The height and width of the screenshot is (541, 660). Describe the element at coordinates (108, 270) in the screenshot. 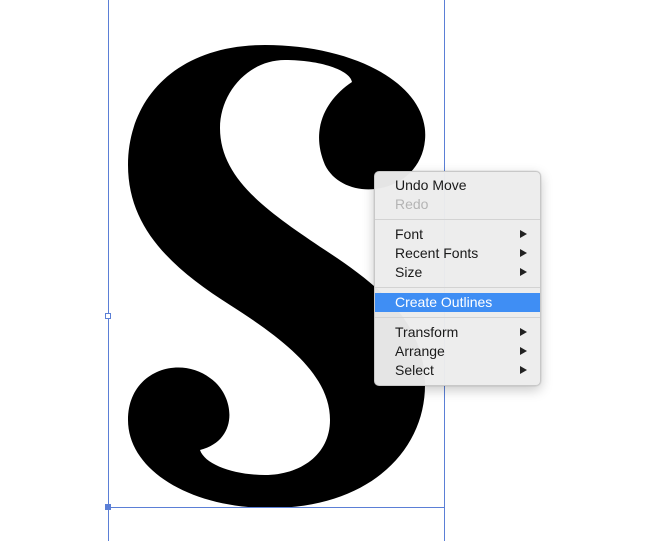

I see `selection-left-edge` at that location.